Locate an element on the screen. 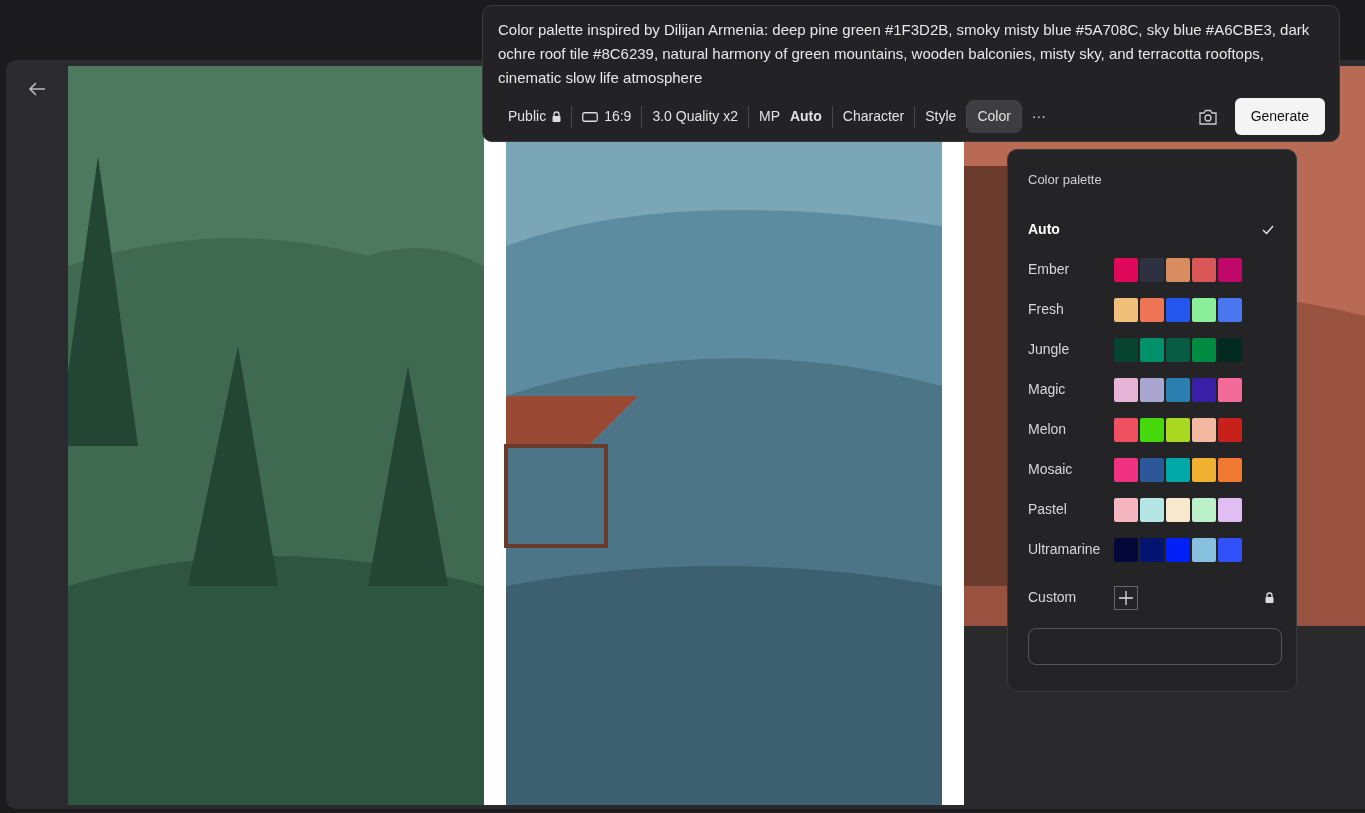  back-arrow-icon is located at coordinates (37, 89).